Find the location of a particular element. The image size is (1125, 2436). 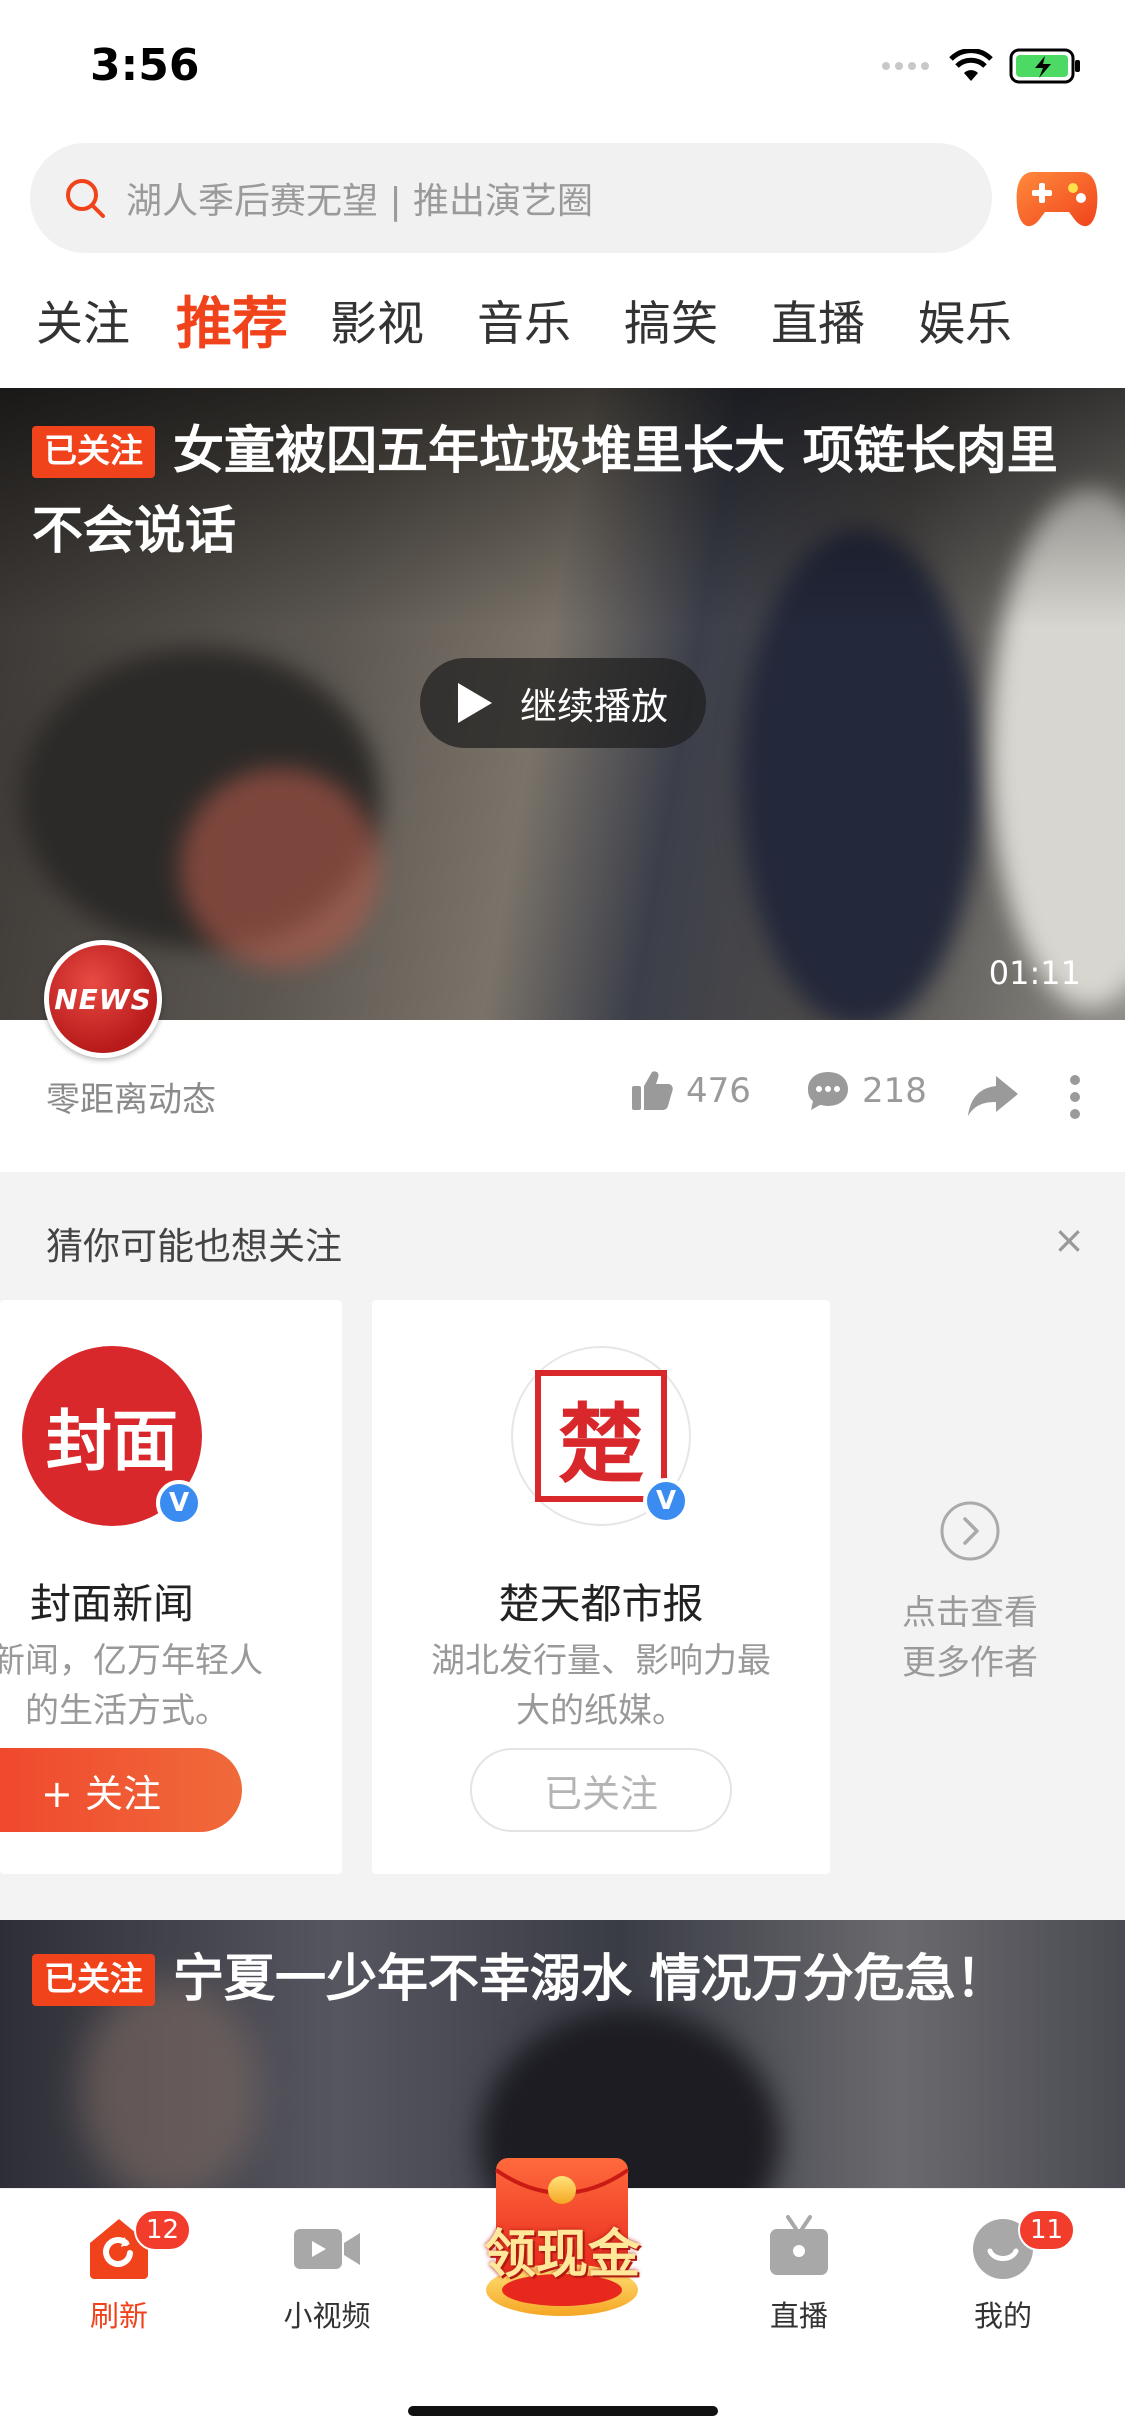

continue-play-label: 继续播放 is located at coordinates (594, 706).